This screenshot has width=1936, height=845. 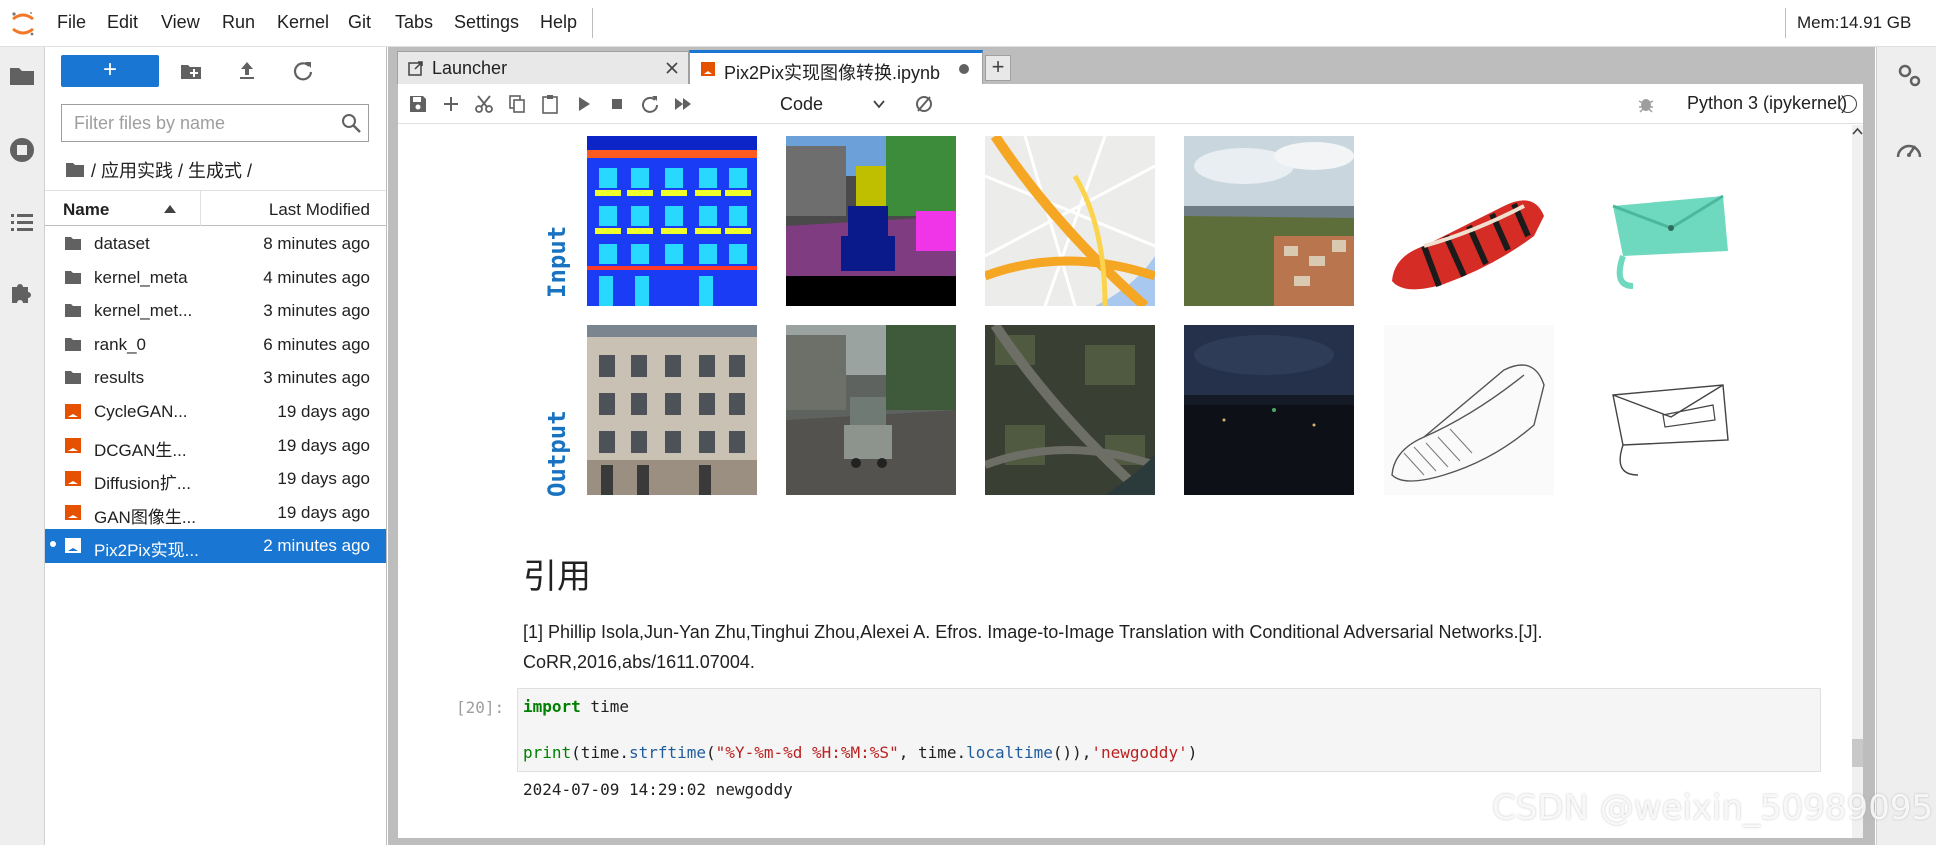 I want to click on paste-icon, so click(x=550, y=104).